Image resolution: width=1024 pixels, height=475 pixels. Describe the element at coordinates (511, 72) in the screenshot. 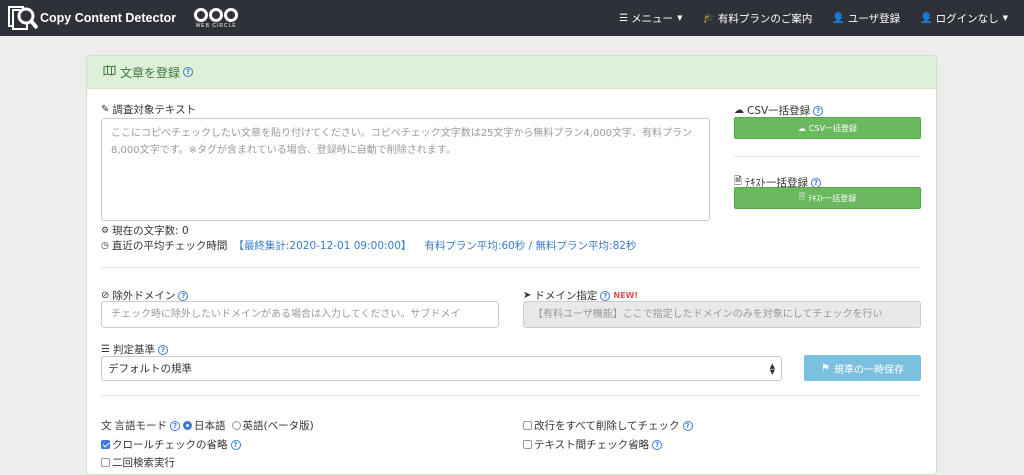

I see `panel-header: 文章を登録 ?` at that location.